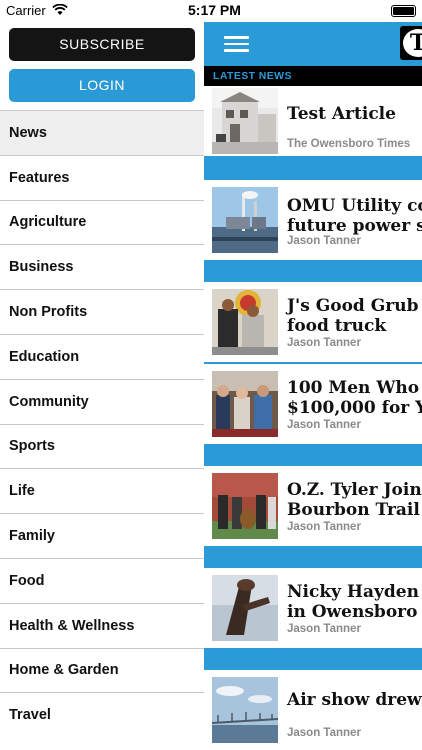  I want to click on article-author: The Owensboro Times, so click(349, 144).